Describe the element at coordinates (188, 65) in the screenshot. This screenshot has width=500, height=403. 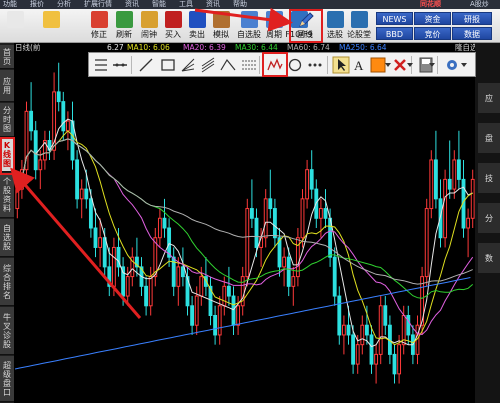
I see `fan-icon` at that location.